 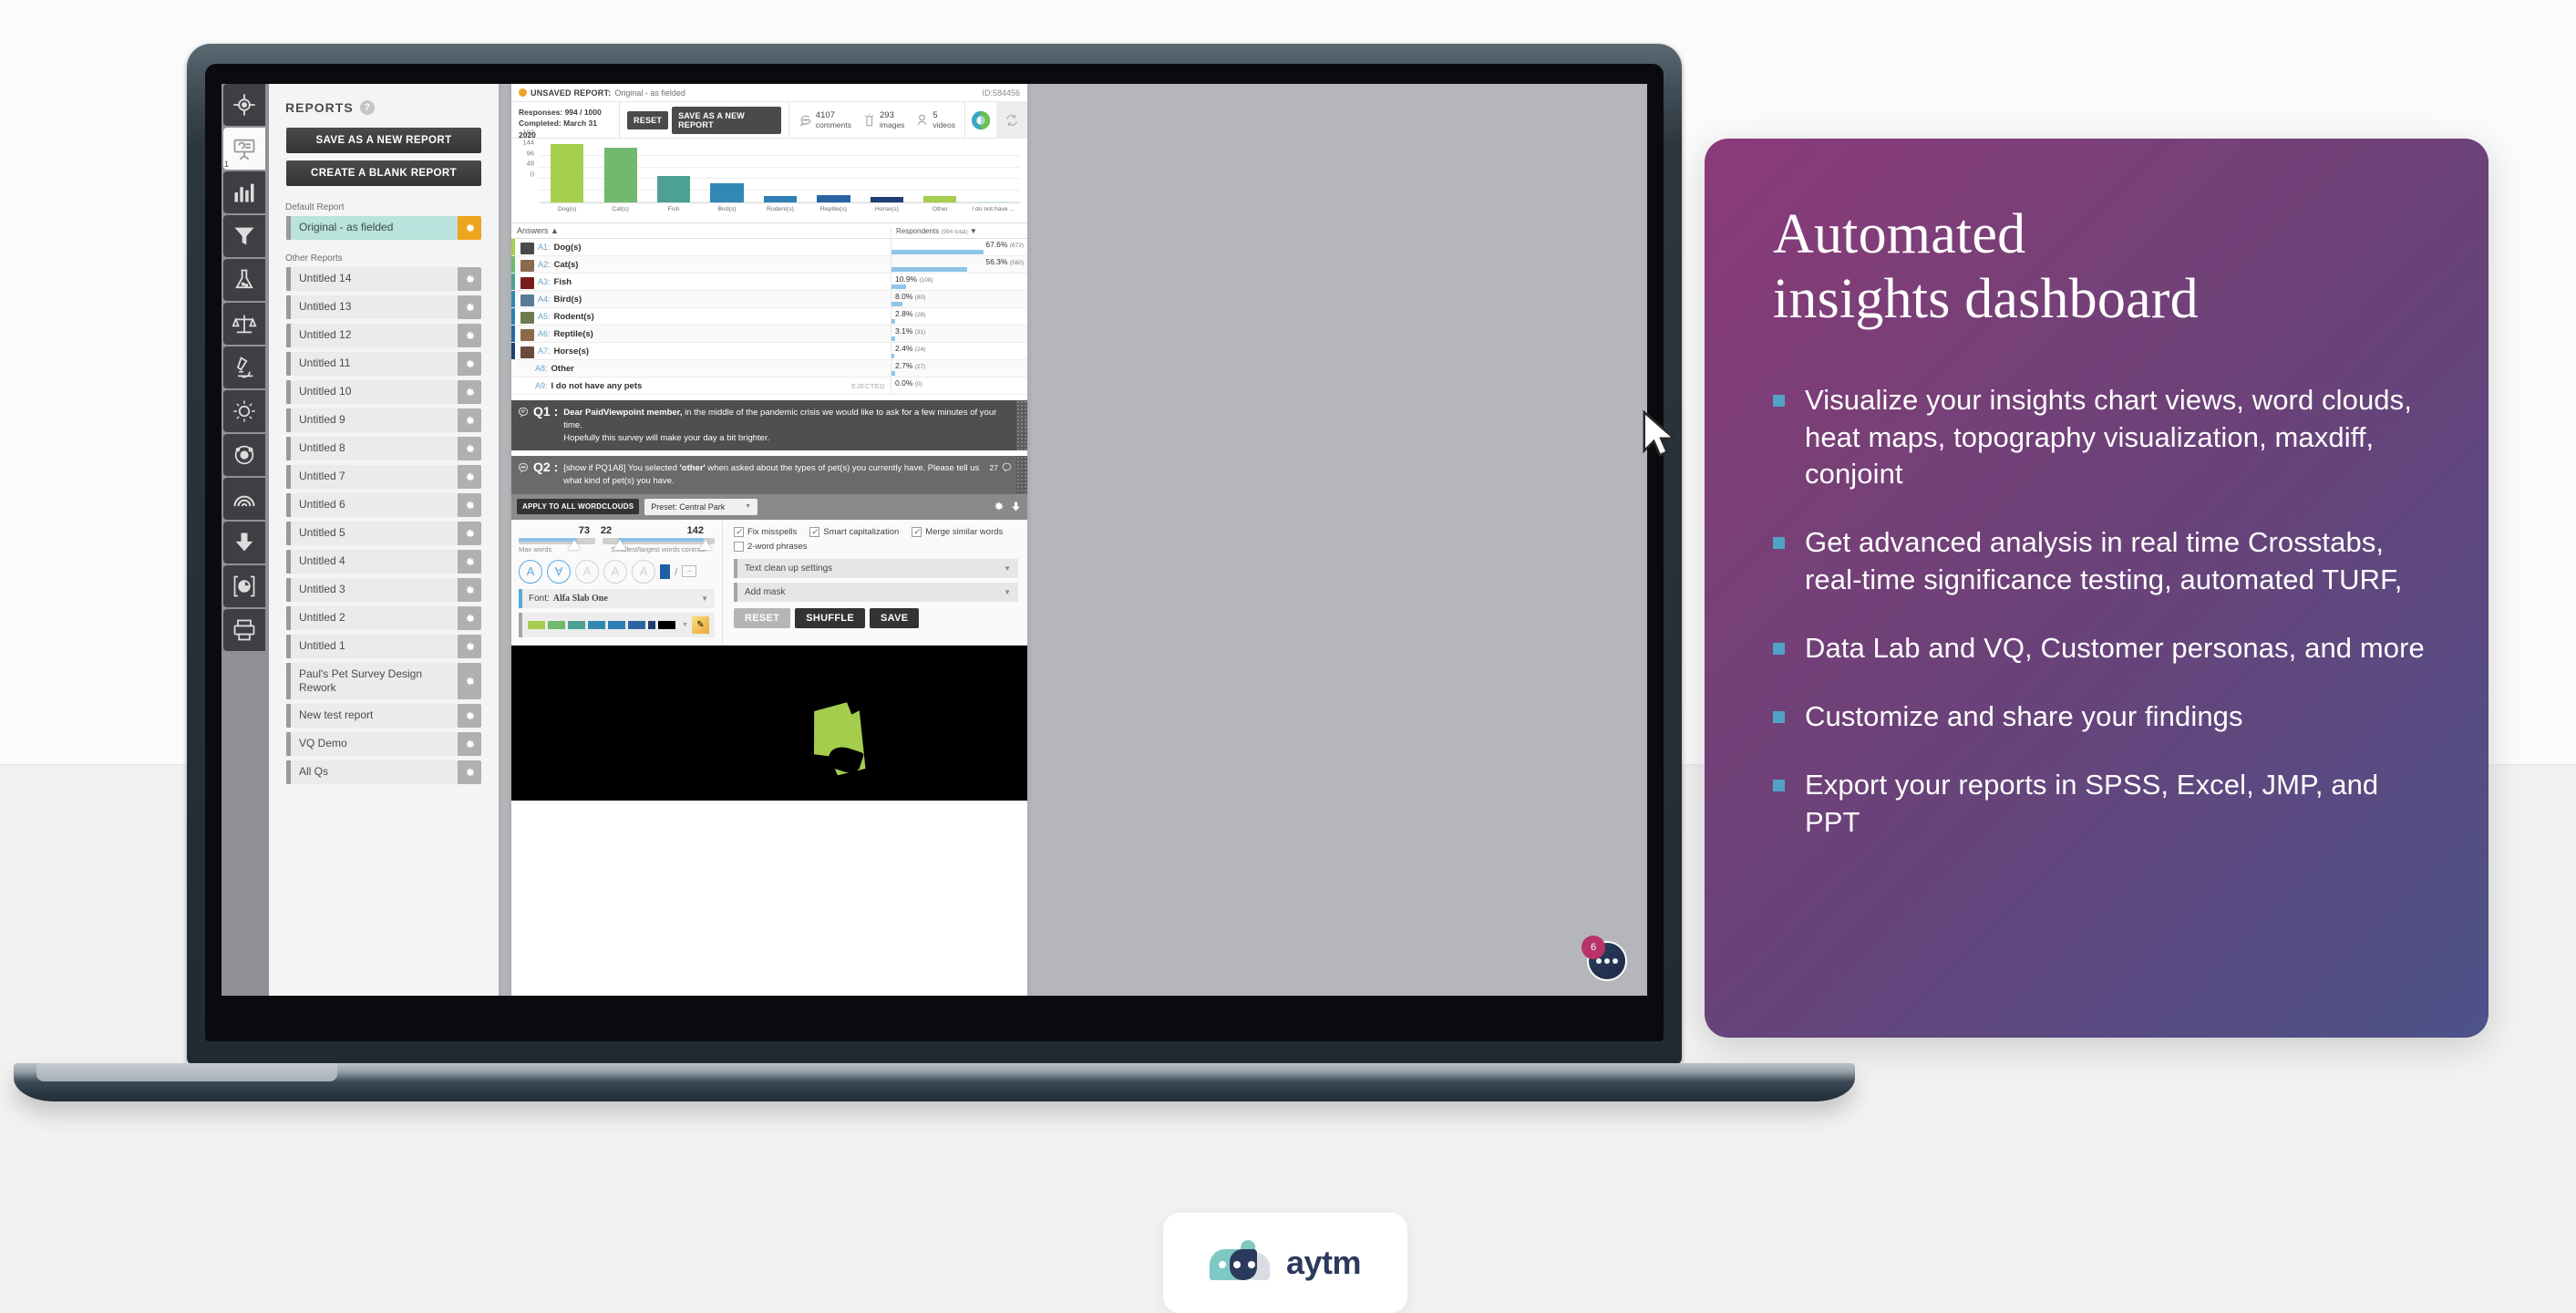 I want to click on orientation-vertical-icon, so click(x=665, y=571).